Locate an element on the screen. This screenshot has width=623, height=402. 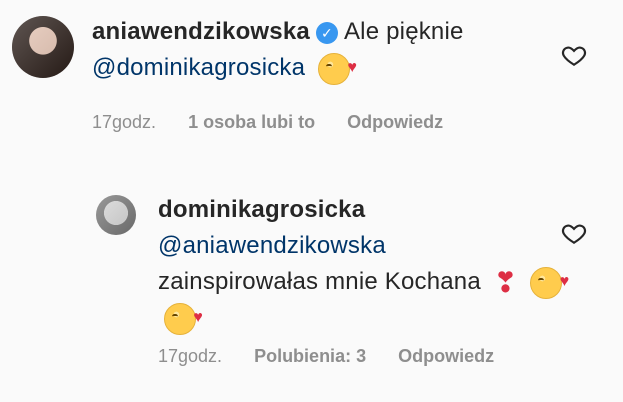
comment-username: aniawendzikowska is located at coordinates (201, 31).